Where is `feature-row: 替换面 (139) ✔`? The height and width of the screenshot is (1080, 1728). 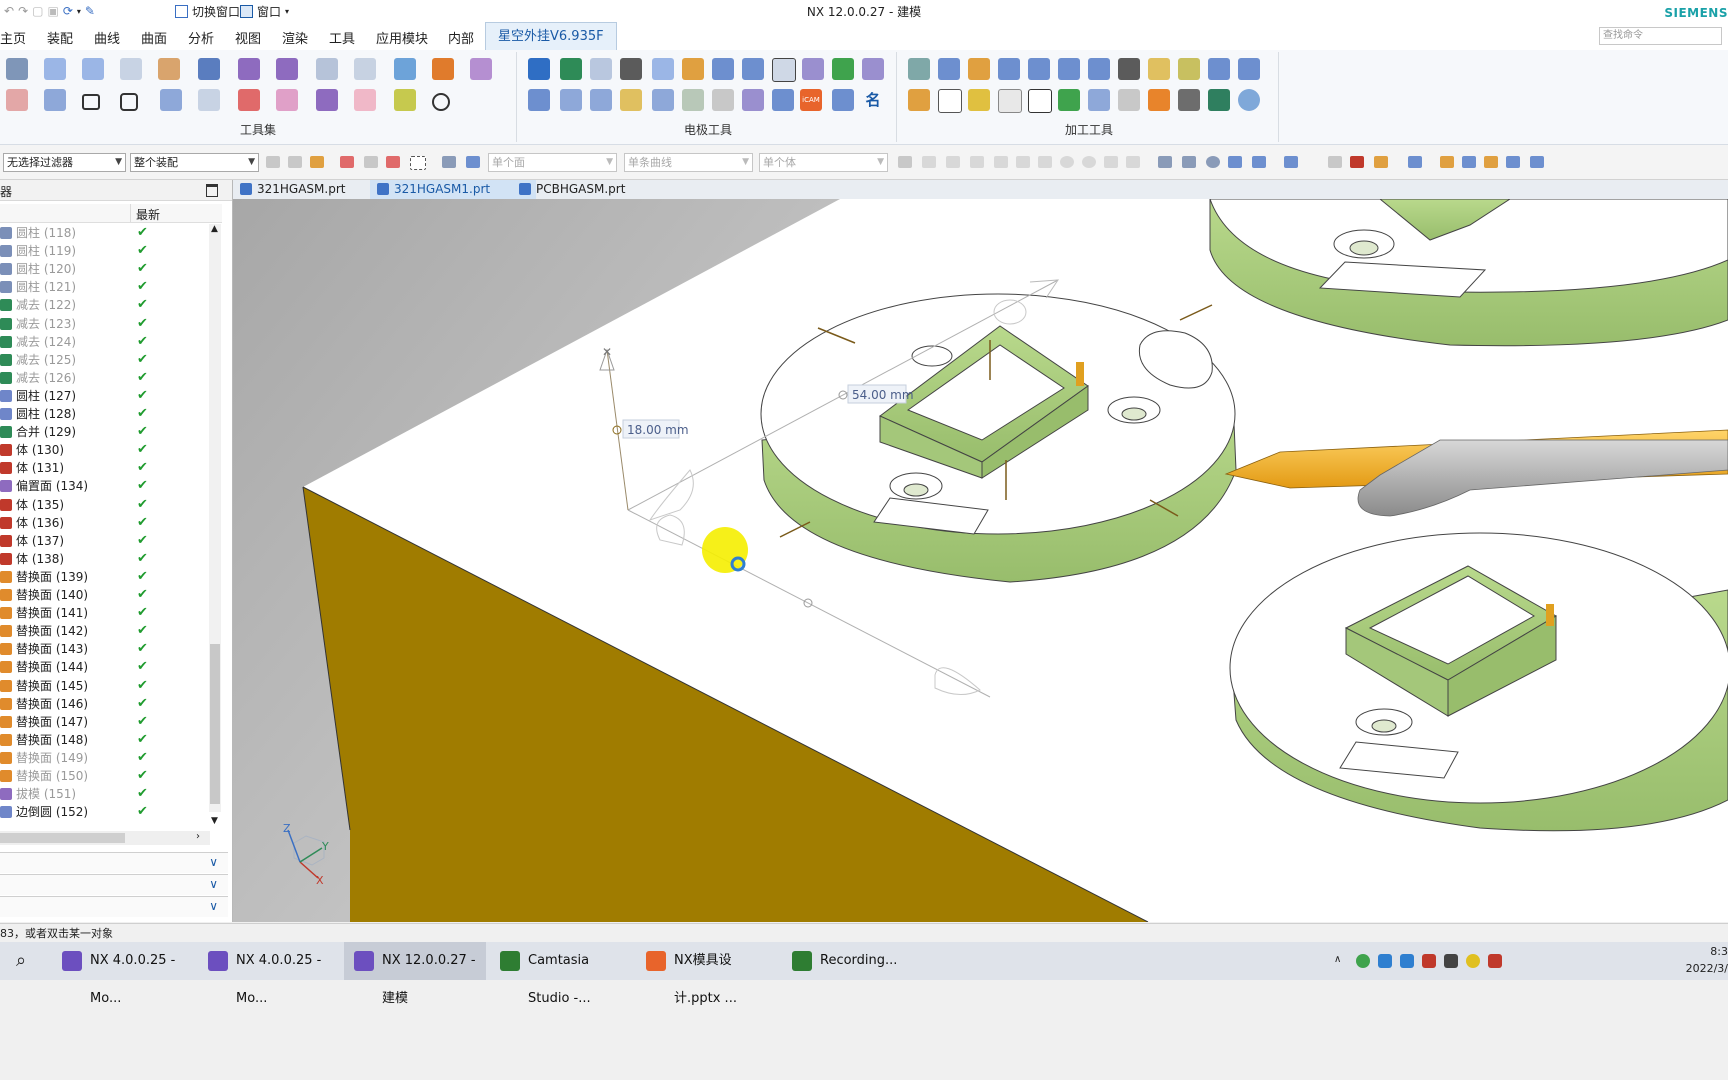
feature-row: 替换面 (139) ✔ is located at coordinates (111, 577).